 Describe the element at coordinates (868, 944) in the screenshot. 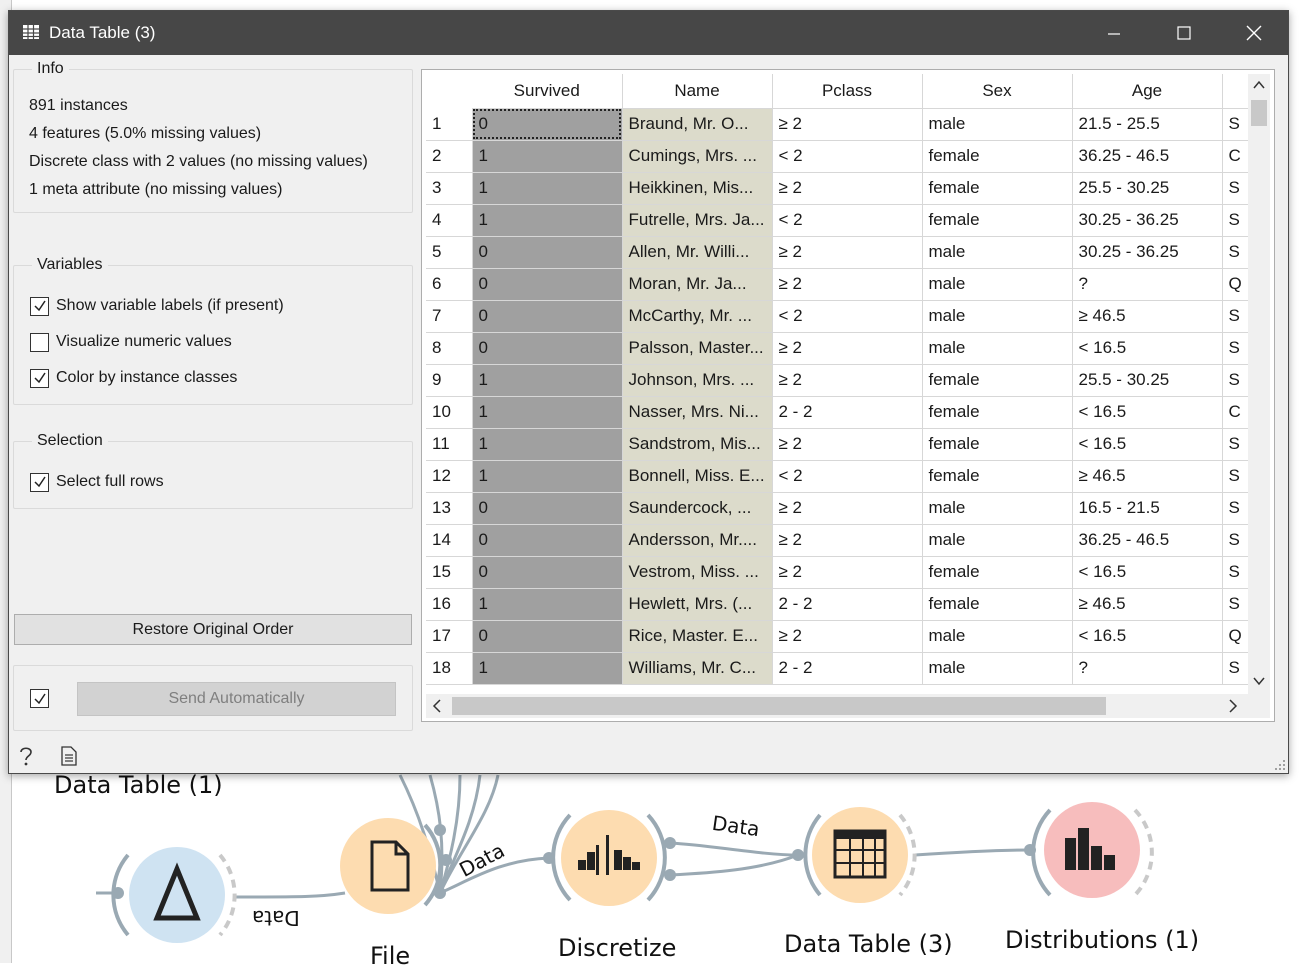

I see `node-label-data-table-3: Data Table (3)` at that location.